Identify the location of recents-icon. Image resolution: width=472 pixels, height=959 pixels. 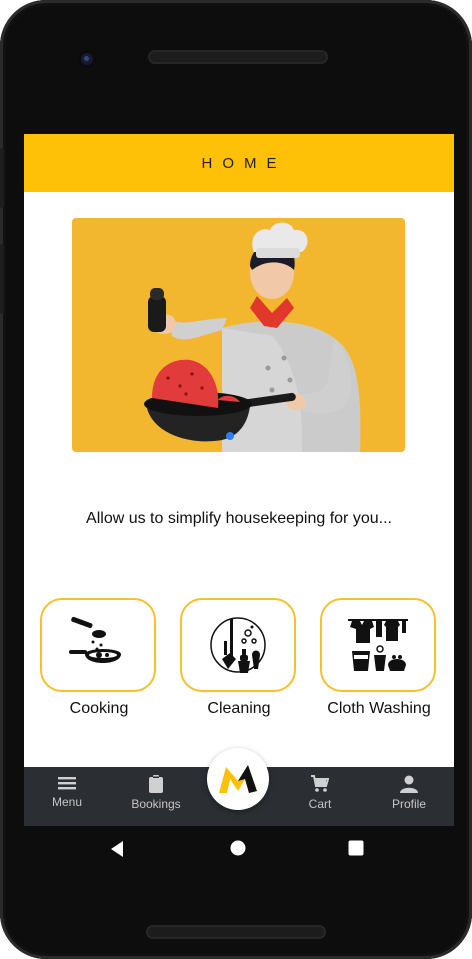
(356, 848).